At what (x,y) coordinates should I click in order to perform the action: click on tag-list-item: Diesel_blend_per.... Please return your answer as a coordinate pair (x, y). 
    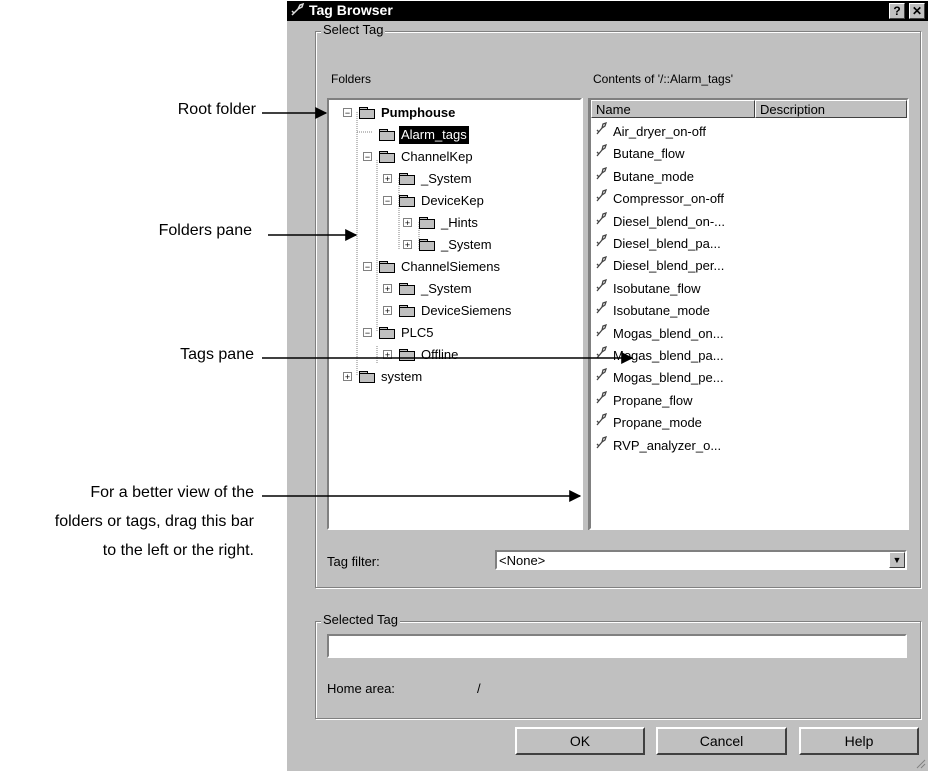
    Looking at the image, I should click on (659, 266).